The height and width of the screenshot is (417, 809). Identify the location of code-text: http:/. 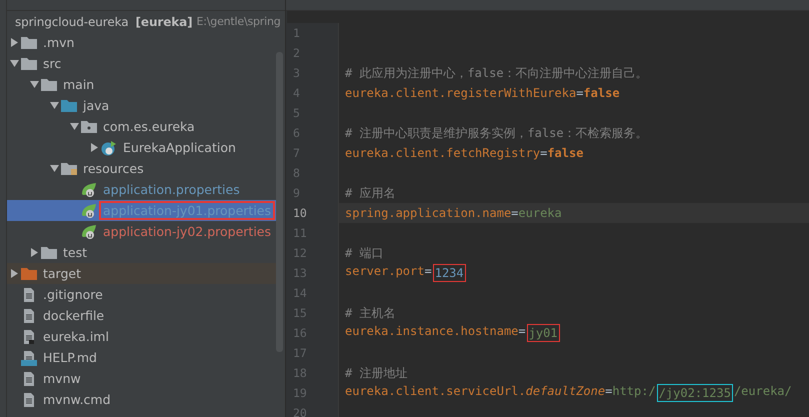
(634, 392).